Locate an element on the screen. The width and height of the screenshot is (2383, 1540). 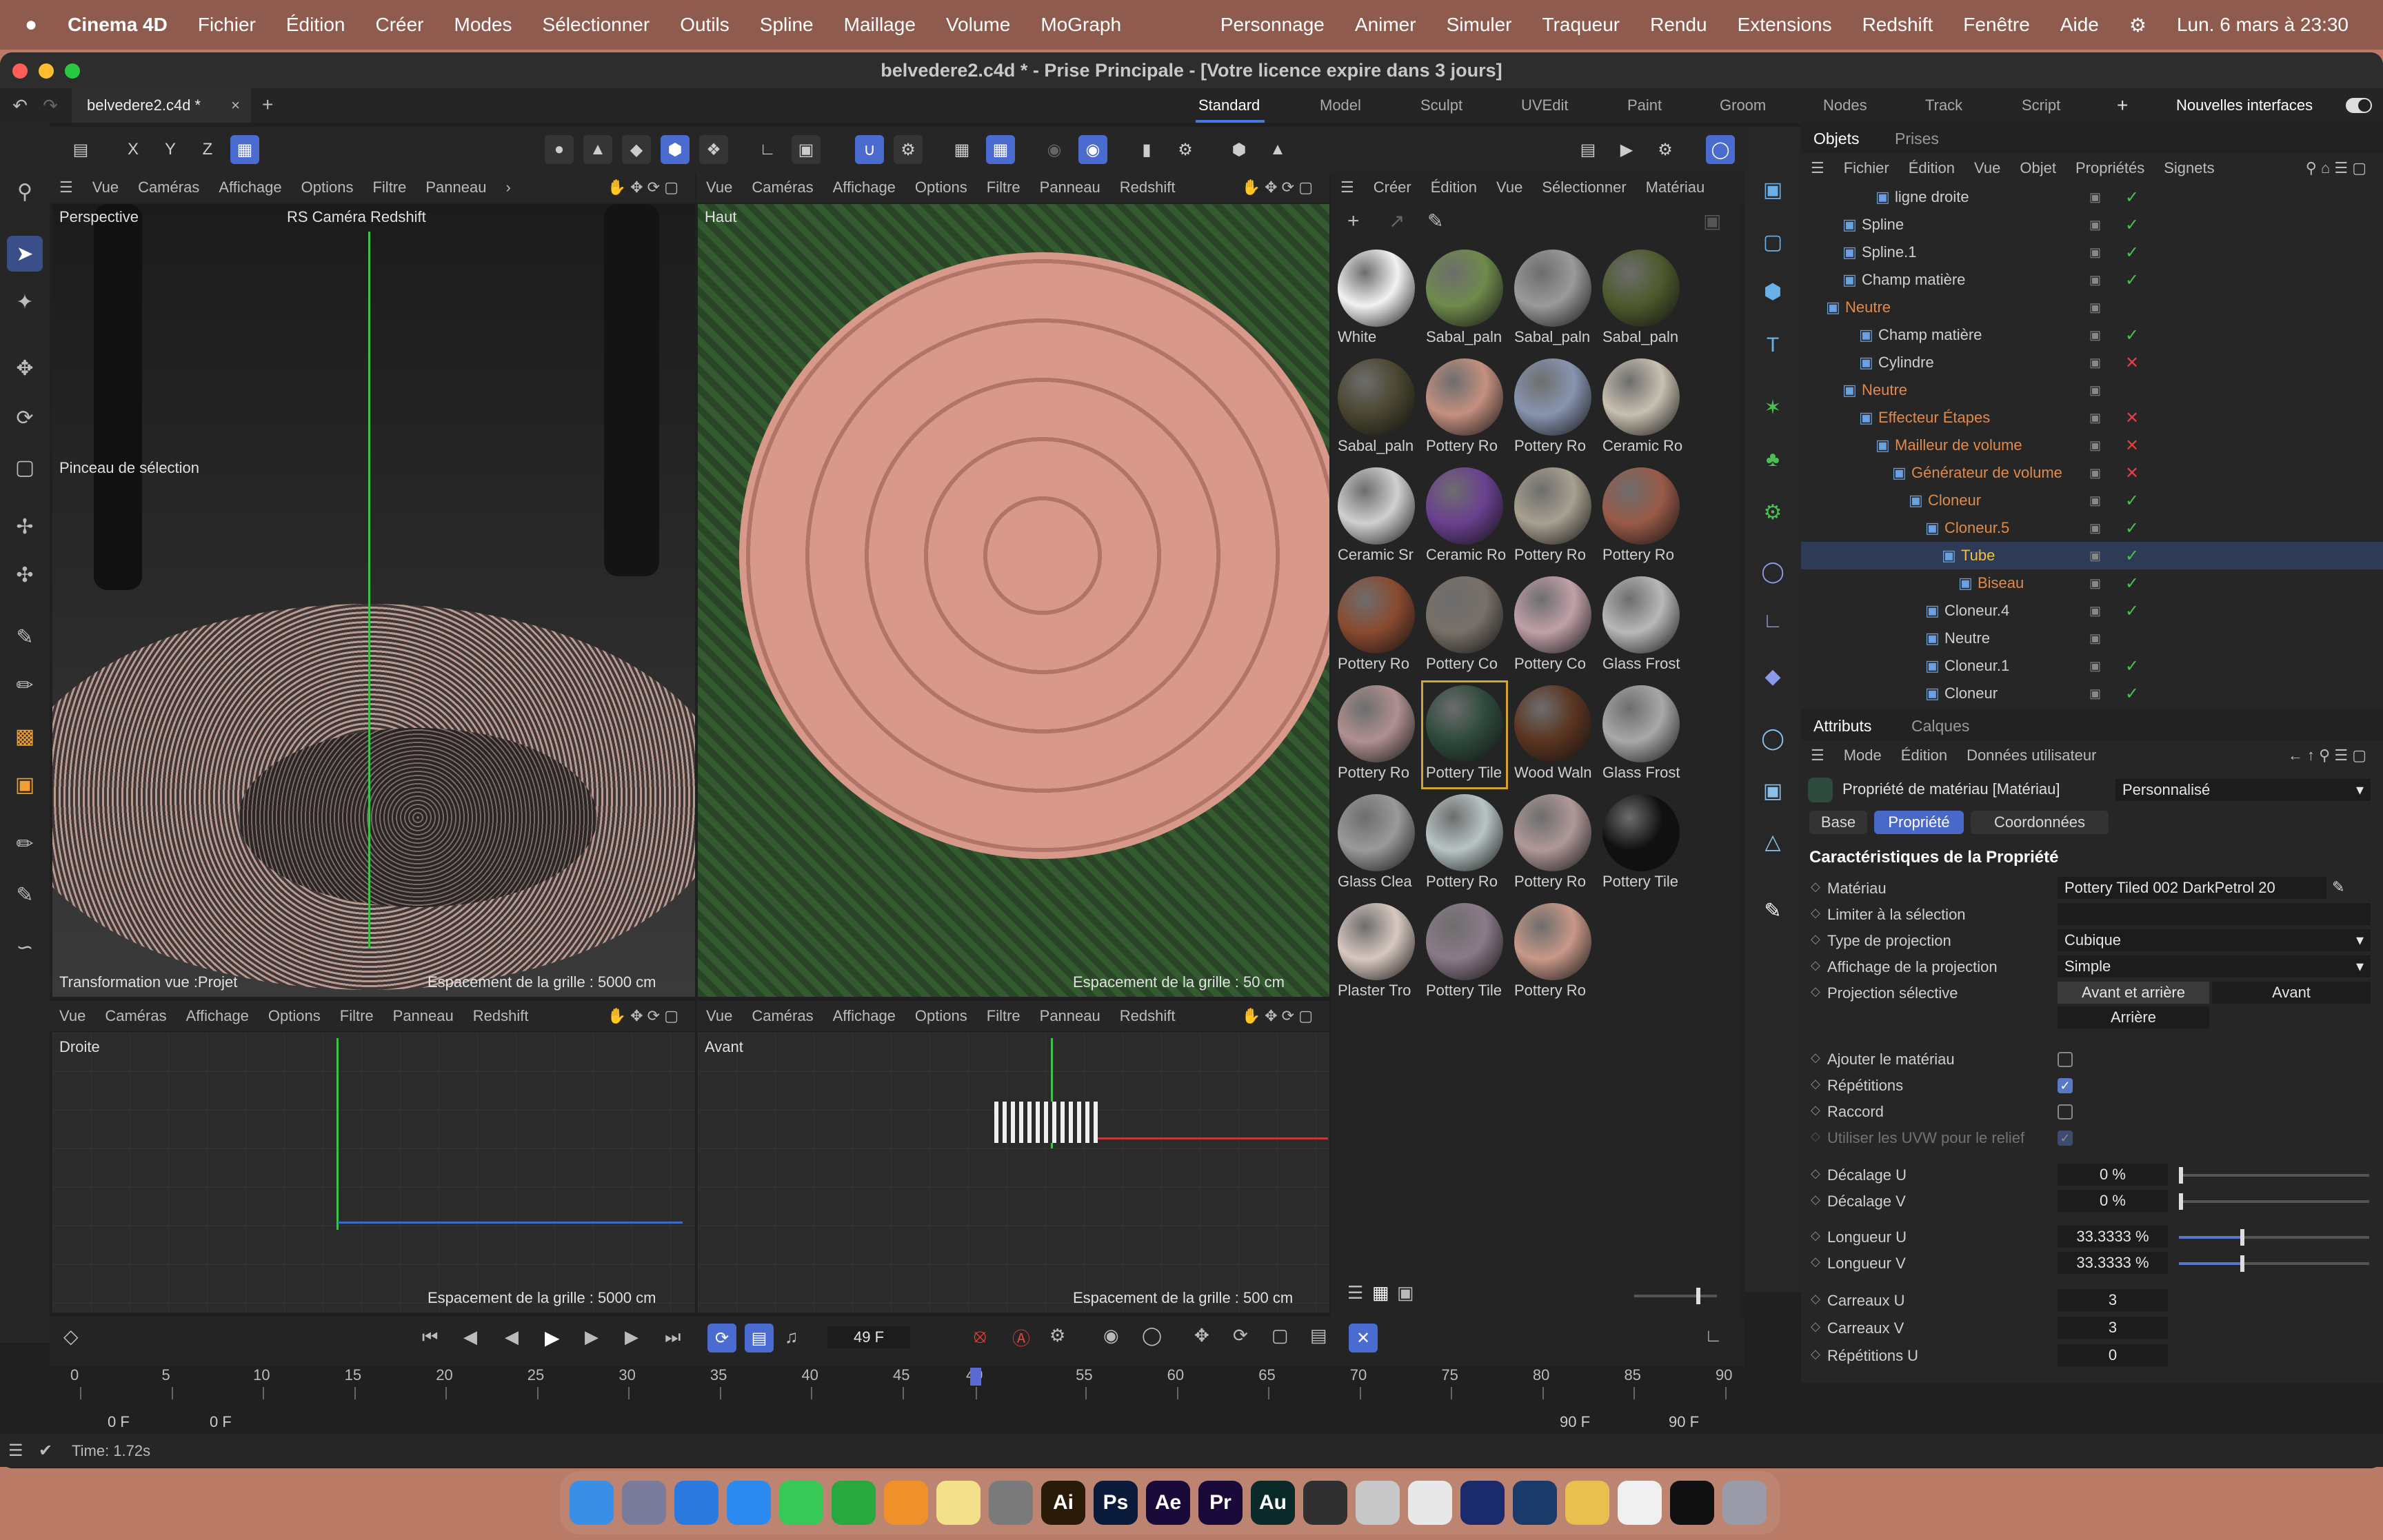
object-name: Générateur de volume is located at coordinates (1986, 473).